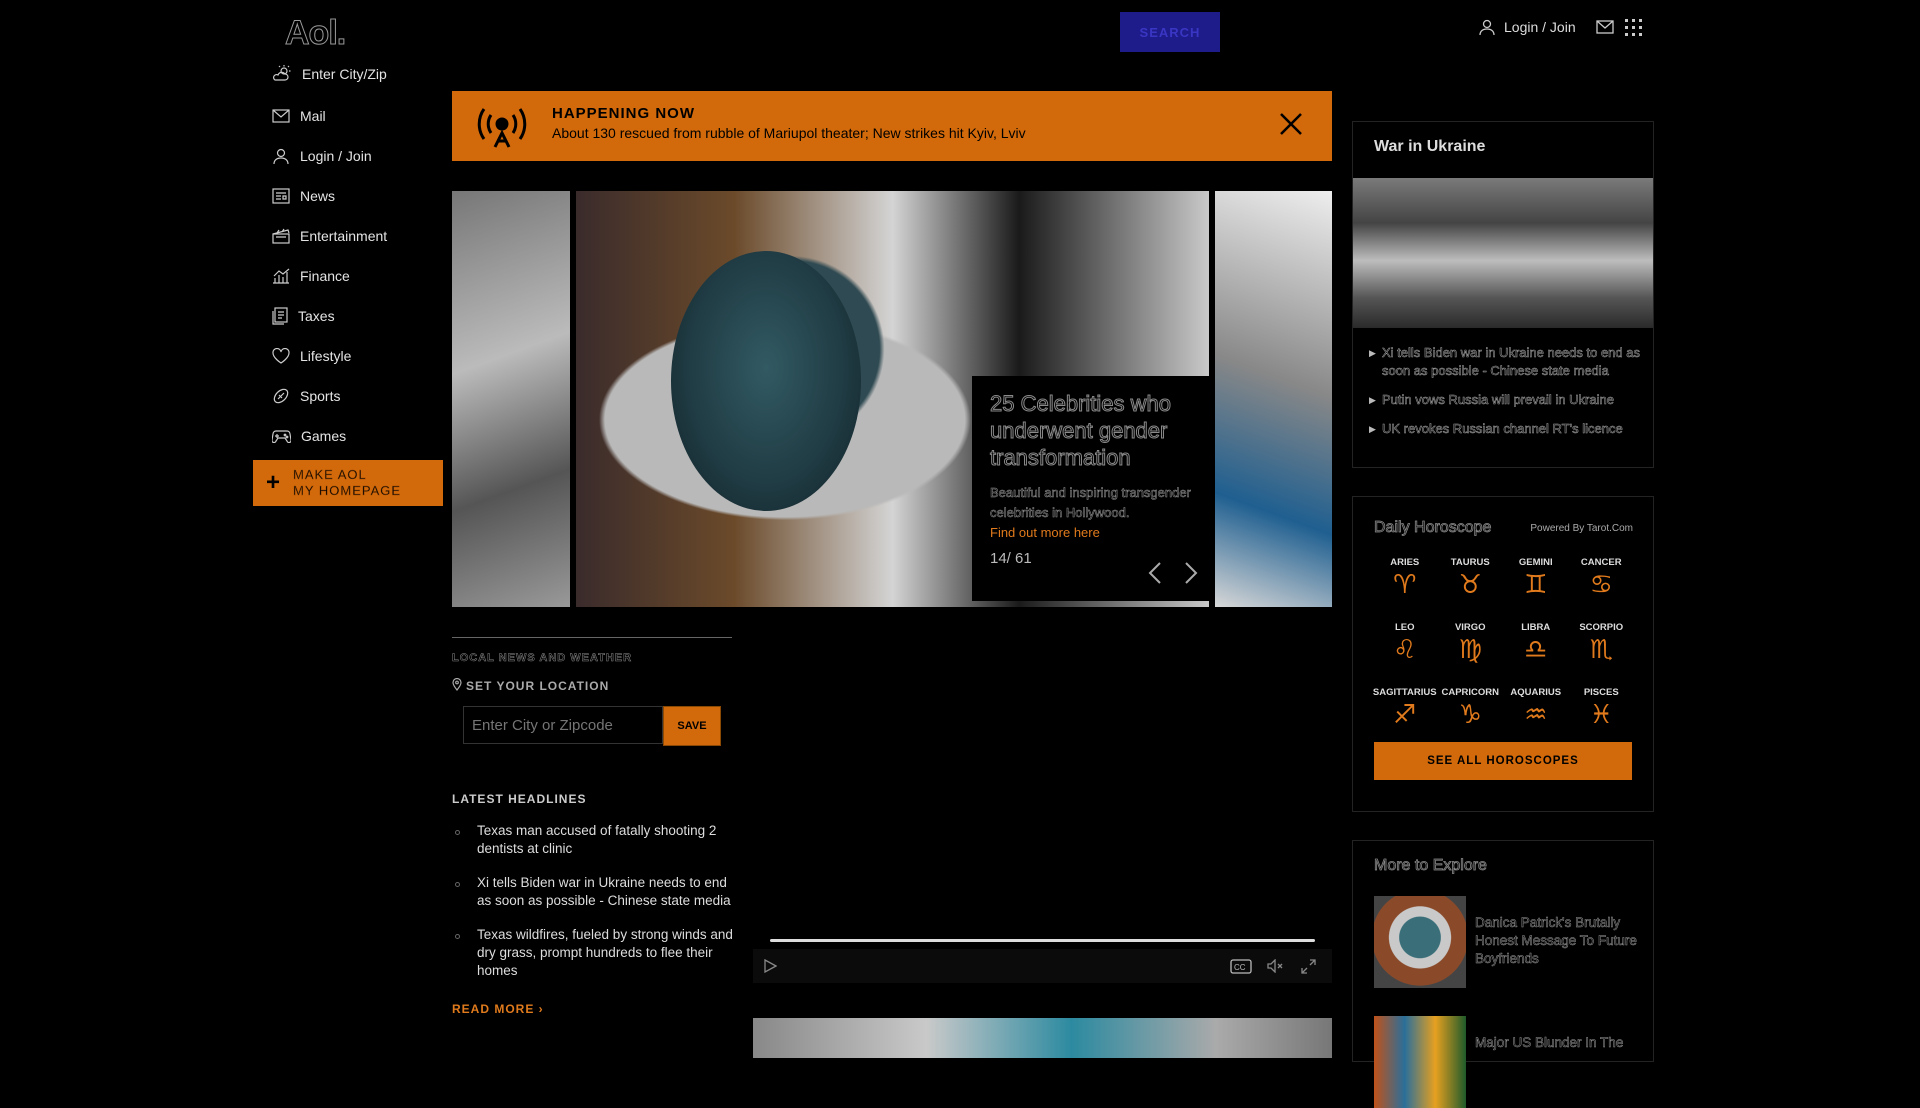 Image resolution: width=1920 pixels, height=1108 pixels. Describe the element at coordinates (538, 686) in the screenshot. I see `set-location-text: SET YOUR LOCATION` at that location.